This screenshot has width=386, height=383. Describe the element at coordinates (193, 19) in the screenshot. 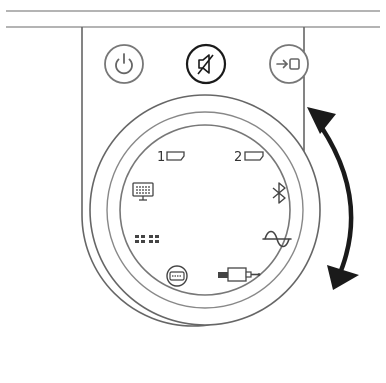

I see `top-edge` at that location.